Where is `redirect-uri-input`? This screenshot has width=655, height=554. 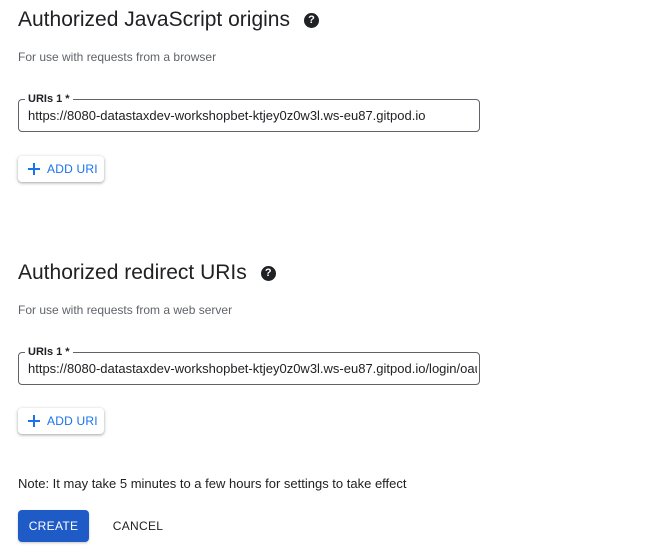
redirect-uri-input is located at coordinates (252, 369).